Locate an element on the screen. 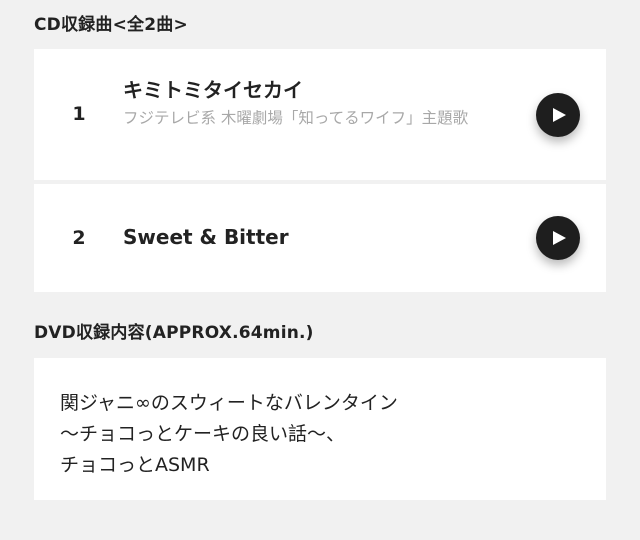 This screenshot has width=640, height=540. track-title: キミトミタイセカイ is located at coordinates (213, 90).